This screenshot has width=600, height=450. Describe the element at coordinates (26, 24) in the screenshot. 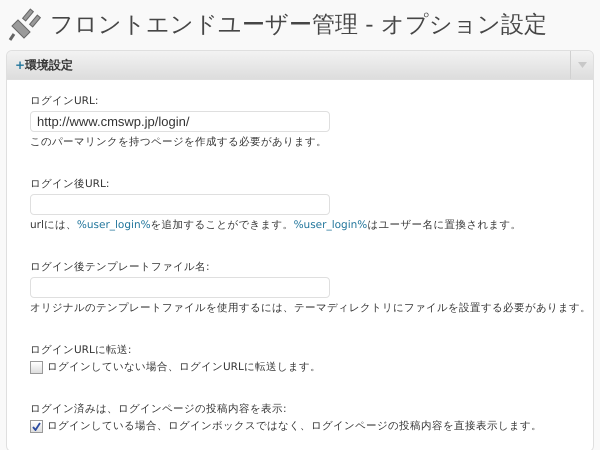

I see `plug-icon` at that location.